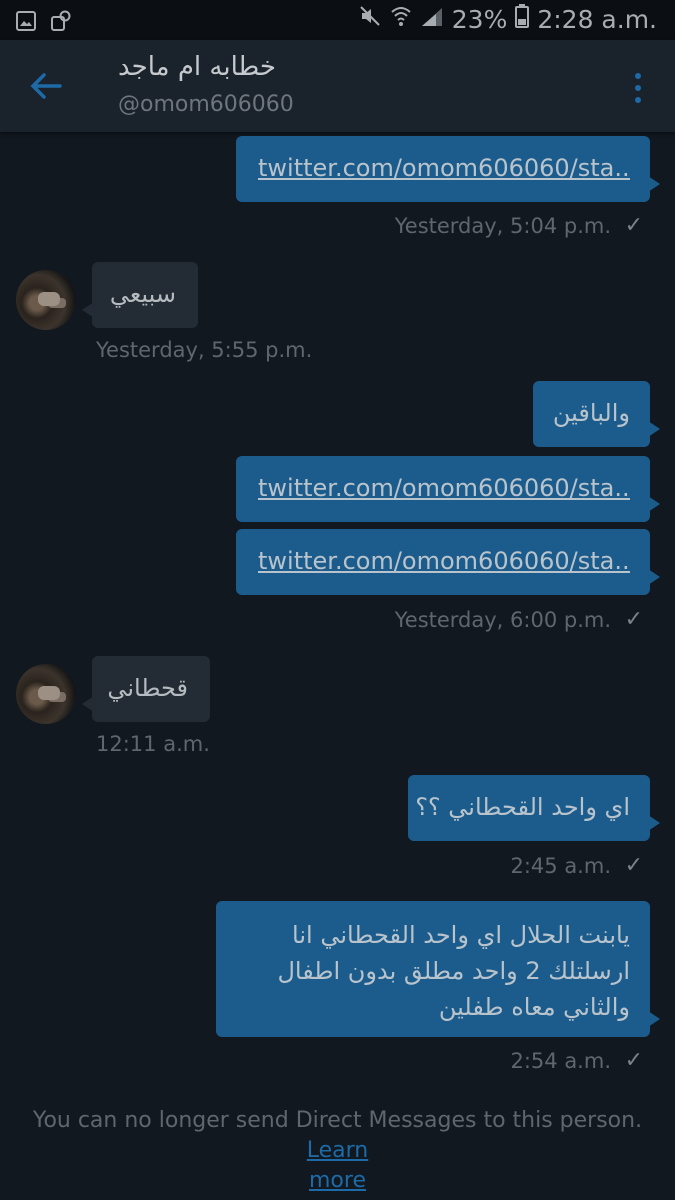 The image size is (675, 1200). I want to click on message-line: يابنت الحلال اي واحد القحطاني انا, so click(461, 935).